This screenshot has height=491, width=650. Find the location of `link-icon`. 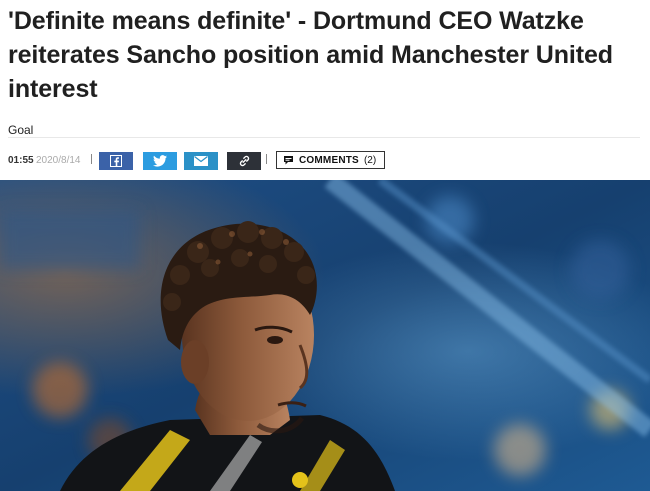

link-icon is located at coordinates (244, 161).